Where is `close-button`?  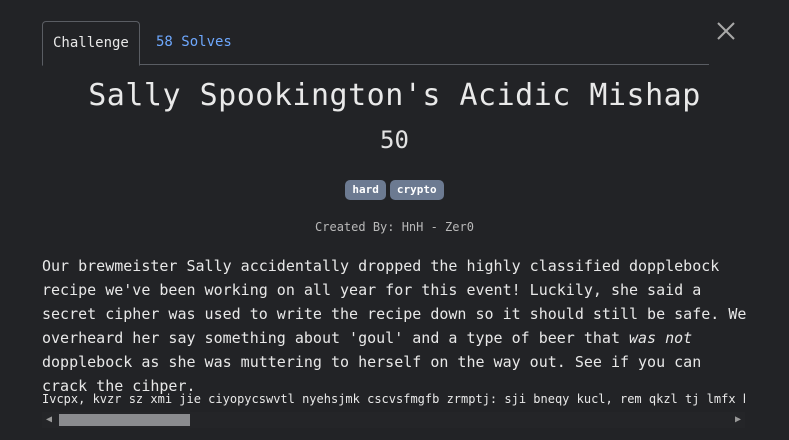 close-button is located at coordinates (726, 31).